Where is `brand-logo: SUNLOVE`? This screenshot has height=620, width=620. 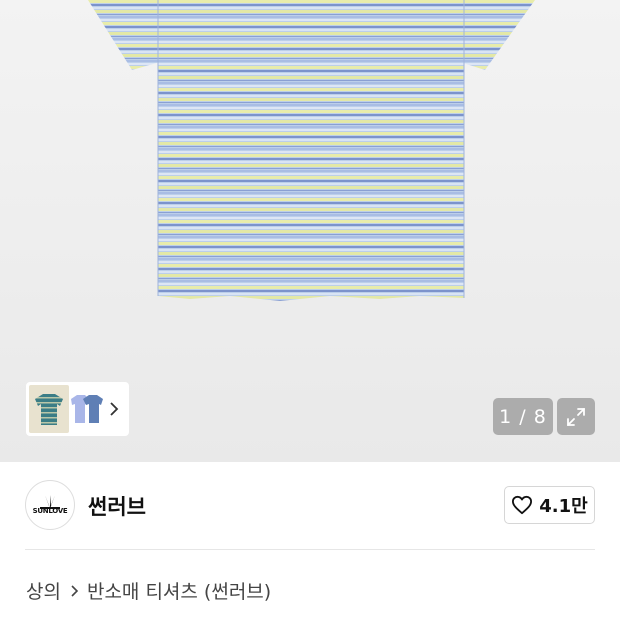
brand-logo: SUNLOVE is located at coordinates (50, 505).